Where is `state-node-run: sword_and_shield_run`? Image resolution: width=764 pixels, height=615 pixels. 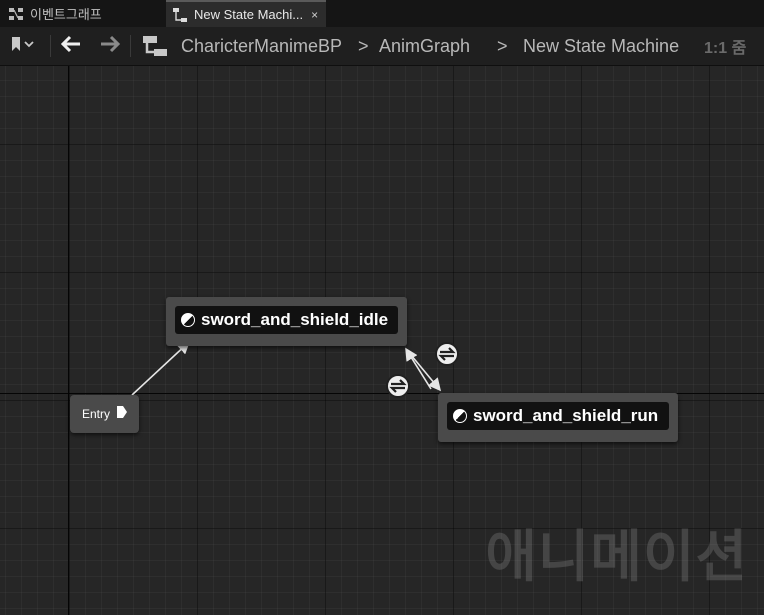
state-node-run: sword_and_shield_run is located at coordinates (558, 417).